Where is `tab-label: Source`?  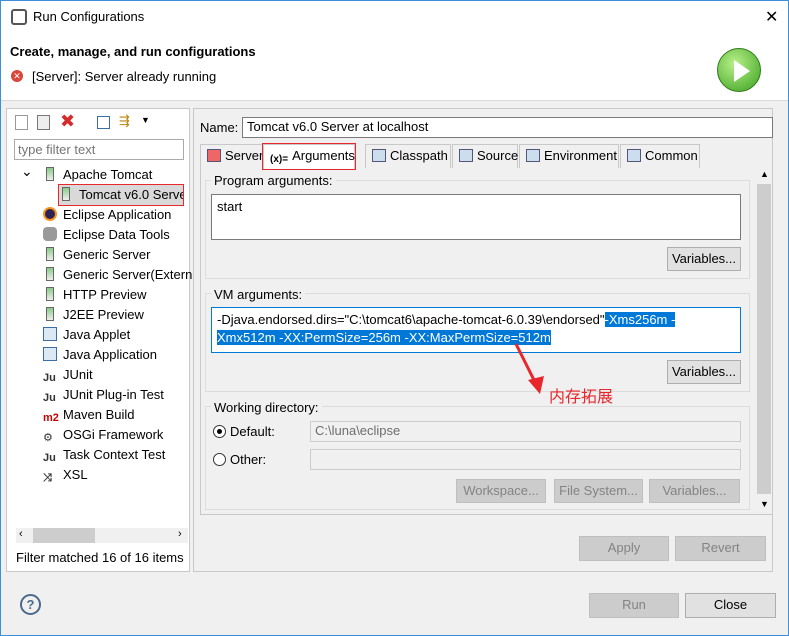 tab-label: Source is located at coordinates (498, 155).